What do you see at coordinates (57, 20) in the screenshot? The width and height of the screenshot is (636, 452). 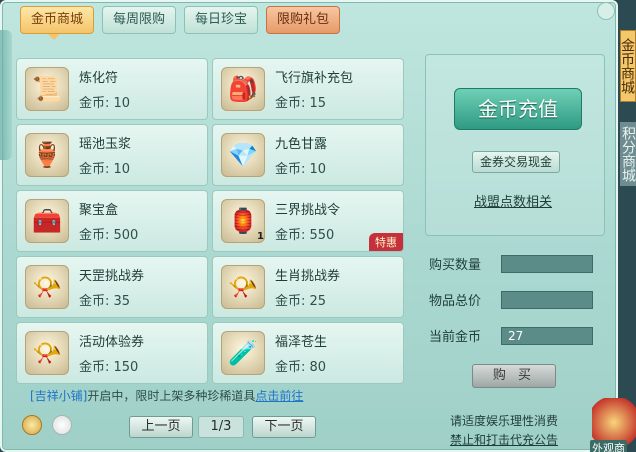 I see `tab-gold-shop: 金币商城` at bounding box center [57, 20].